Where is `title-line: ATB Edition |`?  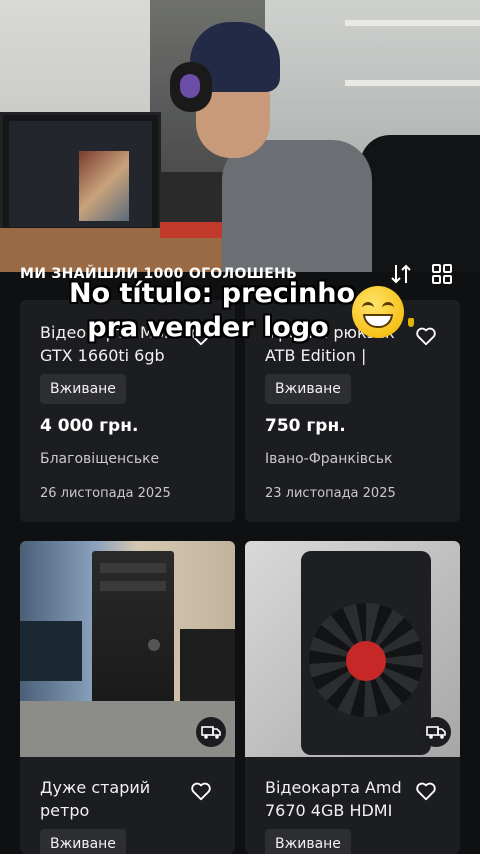 title-line: ATB Edition | is located at coordinates (316, 355).